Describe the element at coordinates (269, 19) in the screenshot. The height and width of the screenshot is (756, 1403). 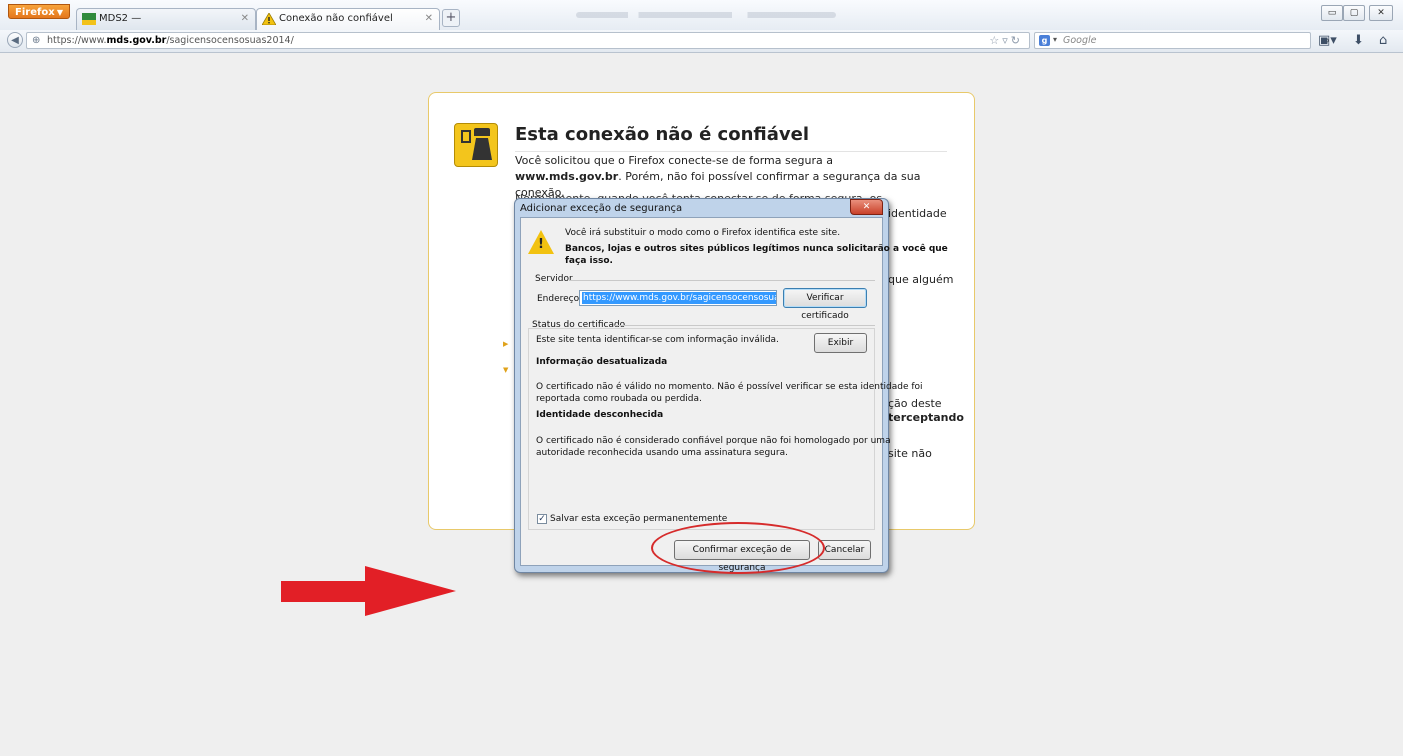
I see `warning-icon` at that location.